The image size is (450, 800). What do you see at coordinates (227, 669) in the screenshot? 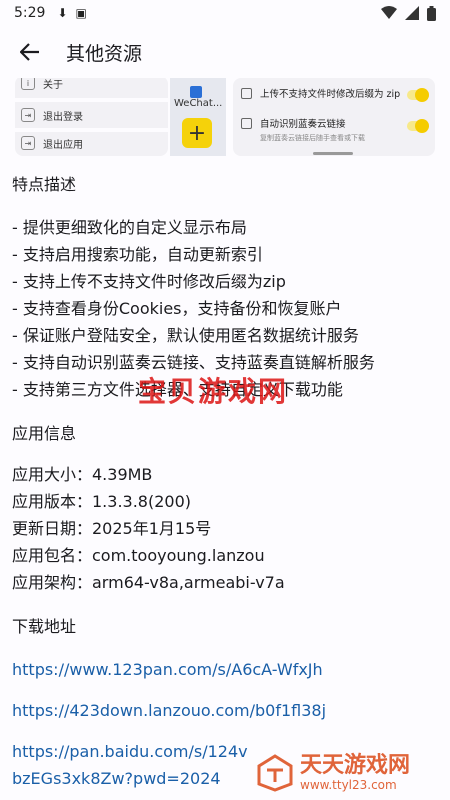
I see `download-link-123pan: https://www.123pan.com/s/A6cA-WfxJh` at bounding box center [227, 669].